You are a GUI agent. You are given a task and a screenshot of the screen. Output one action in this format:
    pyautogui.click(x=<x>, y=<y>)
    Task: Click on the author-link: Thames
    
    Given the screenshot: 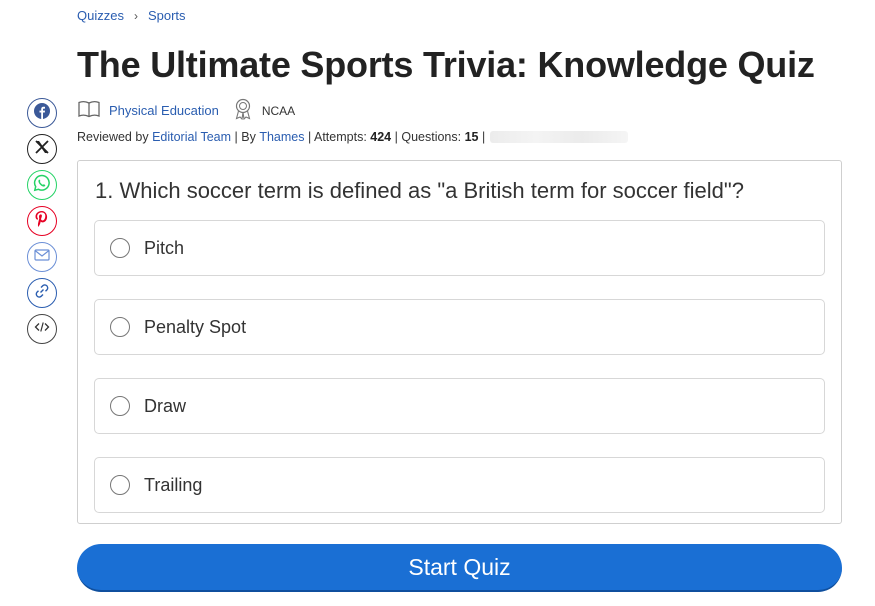 What is the action you would take?
    pyautogui.click(x=281, y=137)
    